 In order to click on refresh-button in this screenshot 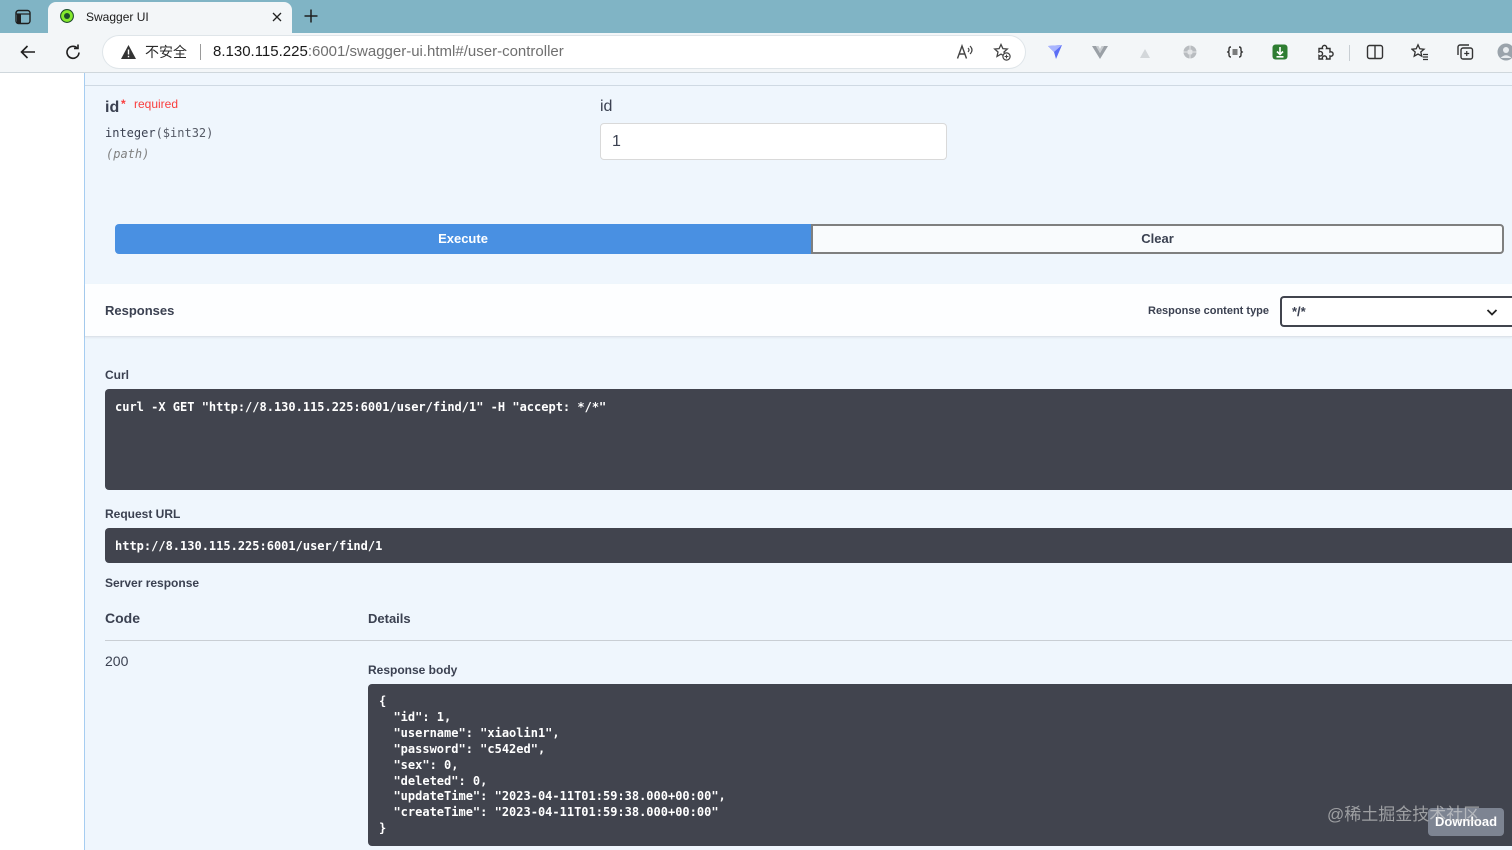, I will do `click(73, 52)`.